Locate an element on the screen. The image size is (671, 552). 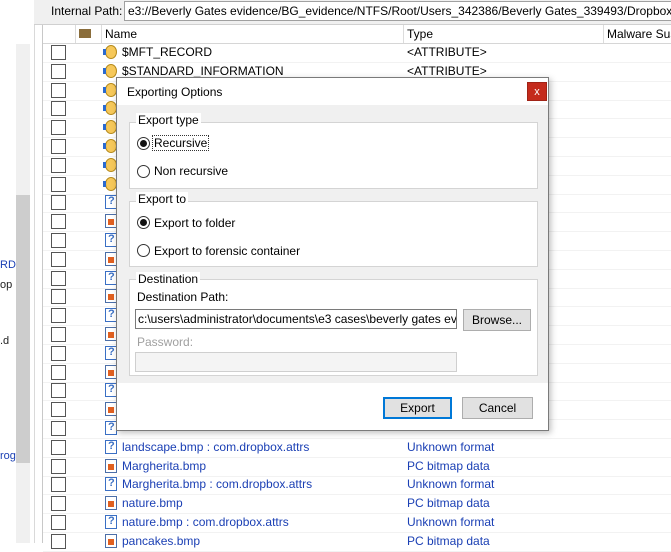
row-name: nature.bmp : com.dropbox.attrs is located at coordinates (205, 522).